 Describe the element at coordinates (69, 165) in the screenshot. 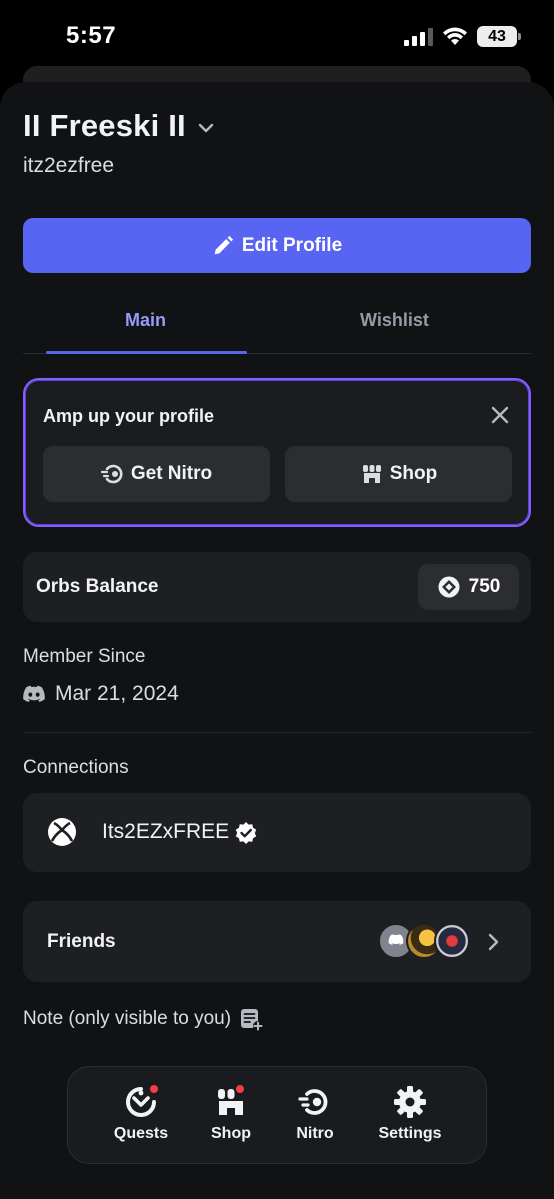

I see `username: itz2ezfree` at that location.